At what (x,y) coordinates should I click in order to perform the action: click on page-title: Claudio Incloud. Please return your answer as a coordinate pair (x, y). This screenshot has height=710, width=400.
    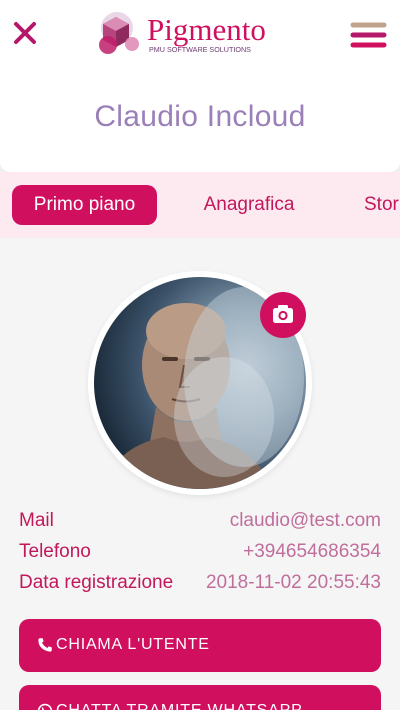
    Looking at the image, I should click on (200, 116).